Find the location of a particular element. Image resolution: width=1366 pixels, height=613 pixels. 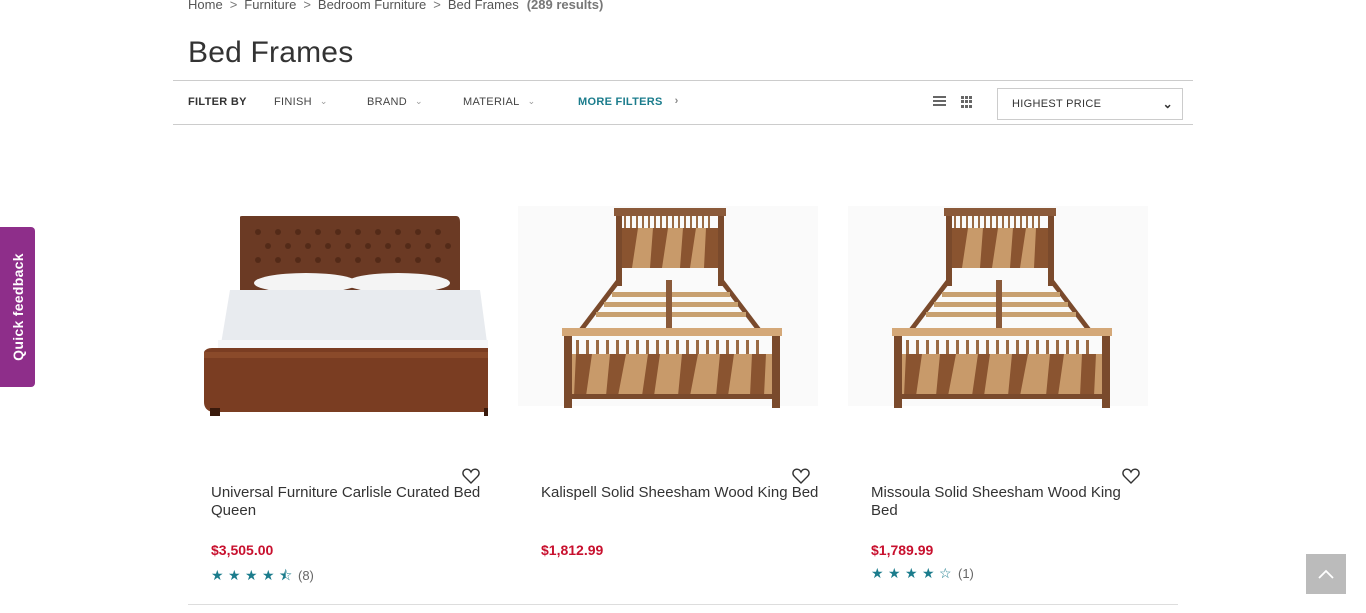

filter-finish: FINISH ⌄ is located at coordinates (301, 102).